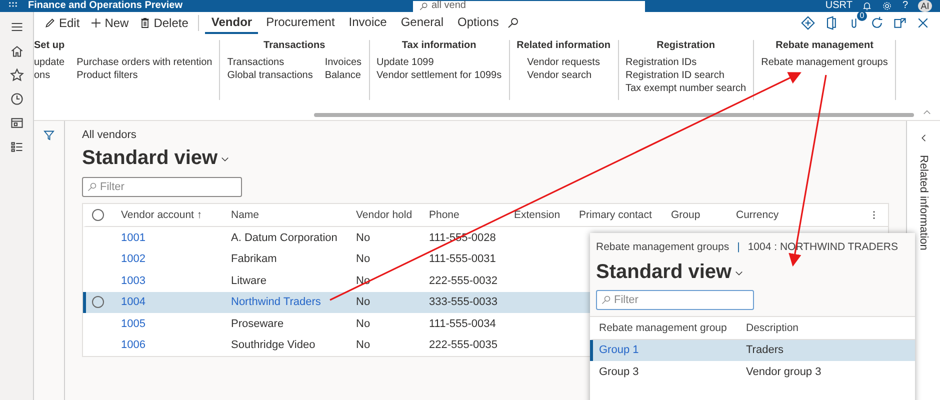 This screenshot has height=400, width=940. What do you see at coordinates (799, 215) in the screenshot?
I see `column-header: Currency` at bounding box center [799, 215].